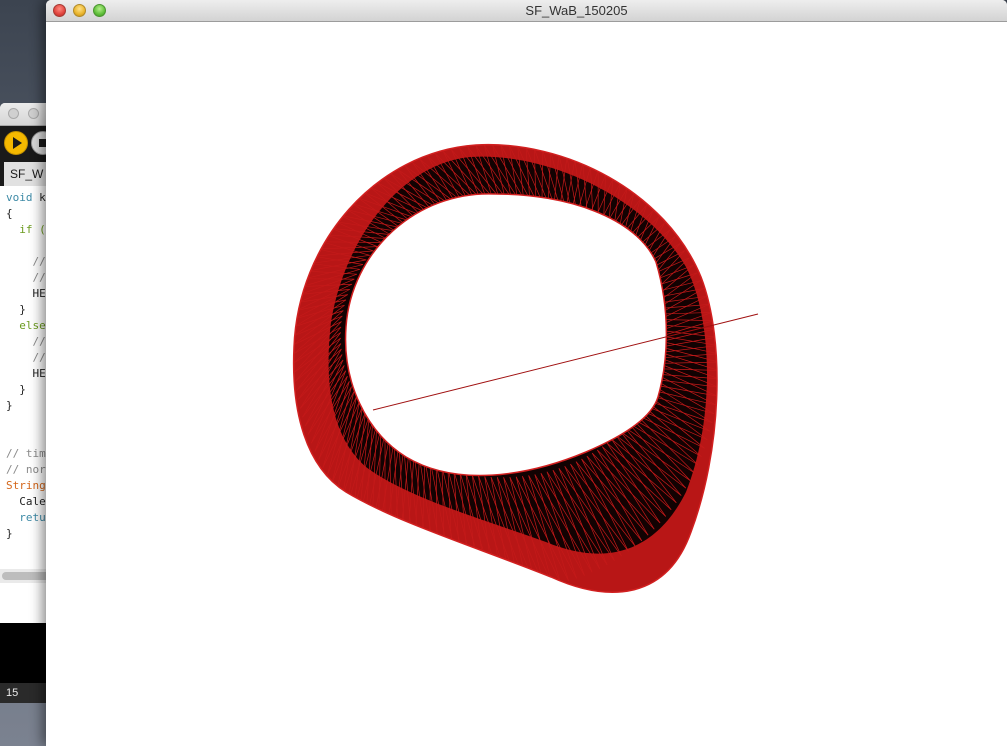 This screenshot has width=1007, height=746. What do you see at coordinates (26, 501) in the screenshot?
I see `code-token: Cale` at bounding box center [26, 501].